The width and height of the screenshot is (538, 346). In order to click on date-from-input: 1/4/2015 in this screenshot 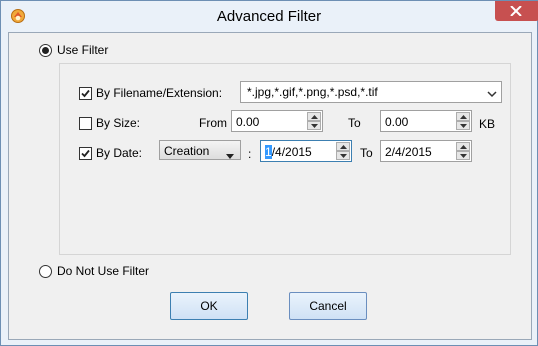, I will do `click(306, 151)`.